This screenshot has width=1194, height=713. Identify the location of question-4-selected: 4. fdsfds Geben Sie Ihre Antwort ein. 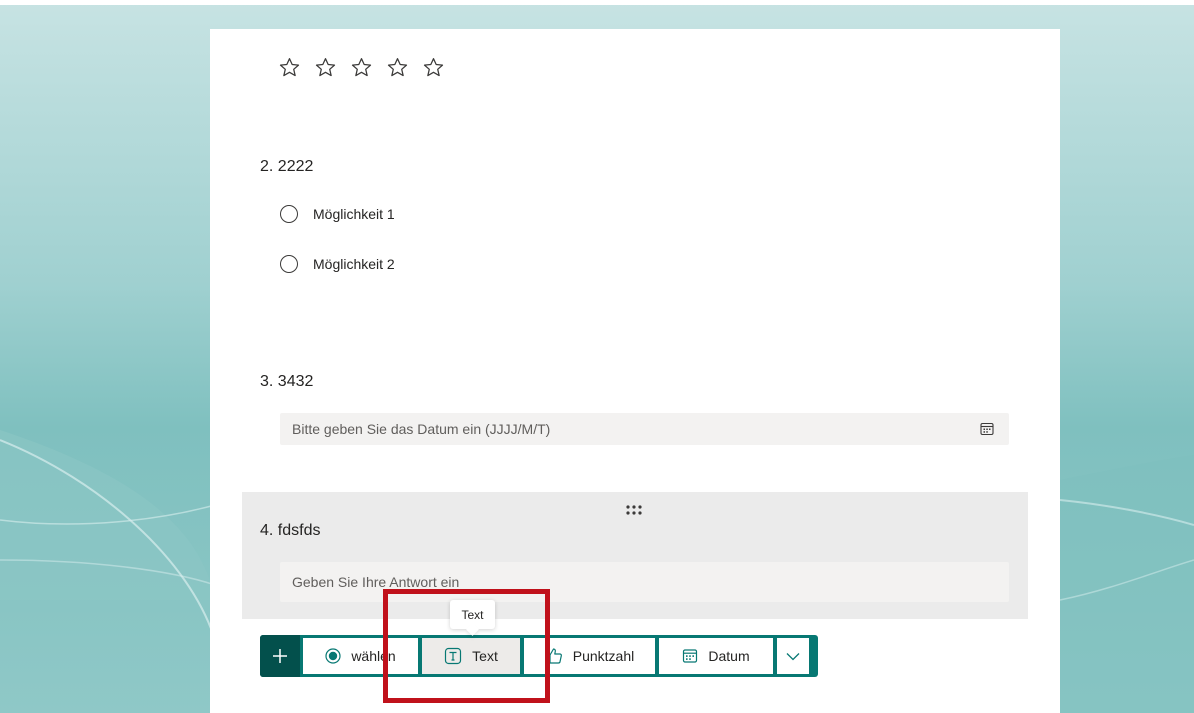
(635, 555).